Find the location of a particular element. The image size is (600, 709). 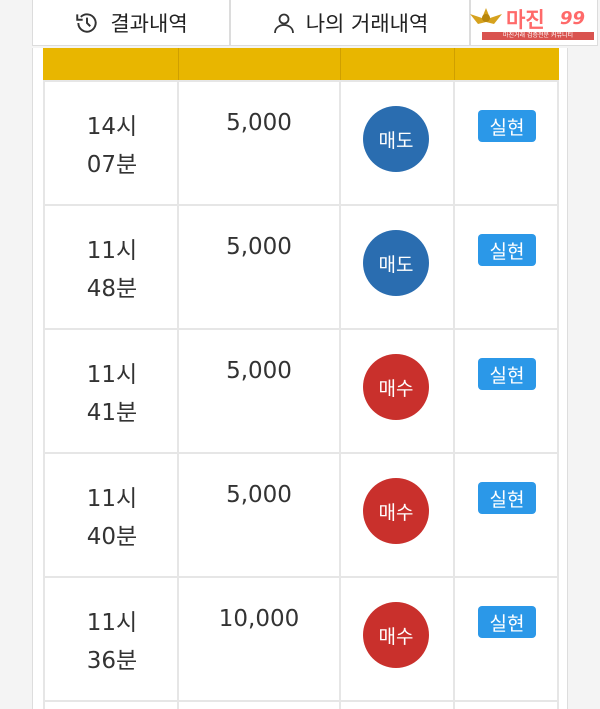

status-cell is located at coordinates (507, 705).